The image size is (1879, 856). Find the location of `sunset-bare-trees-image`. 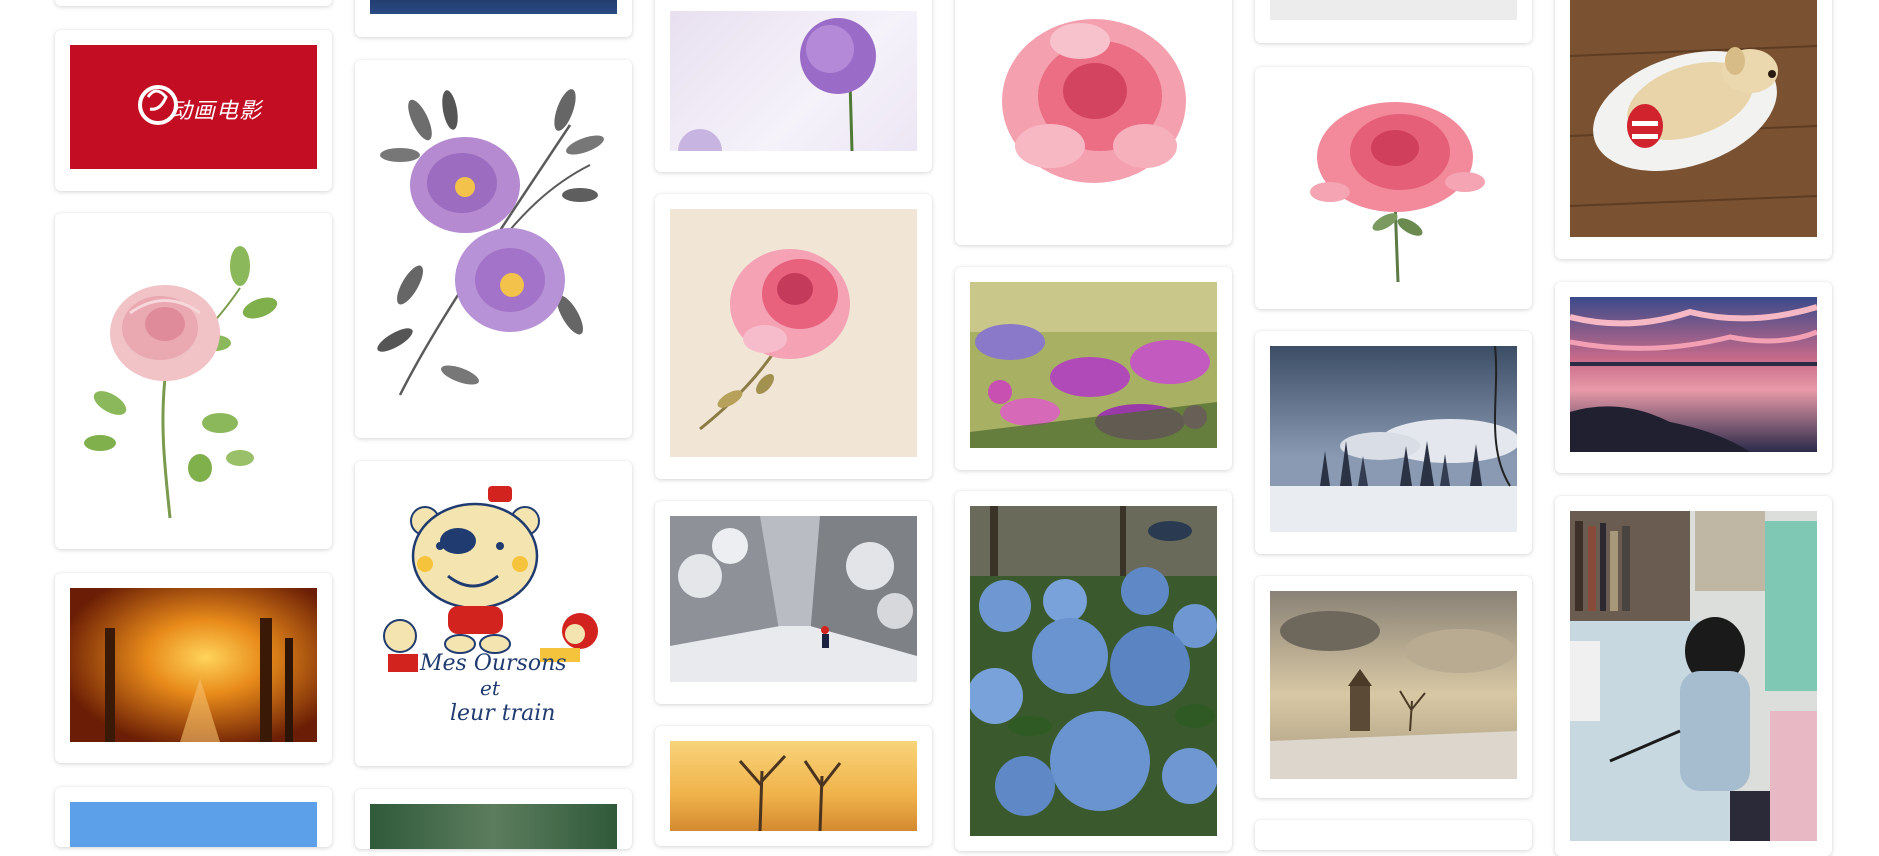

sunset-bare-trees-image is located at coordinates (793, 786).